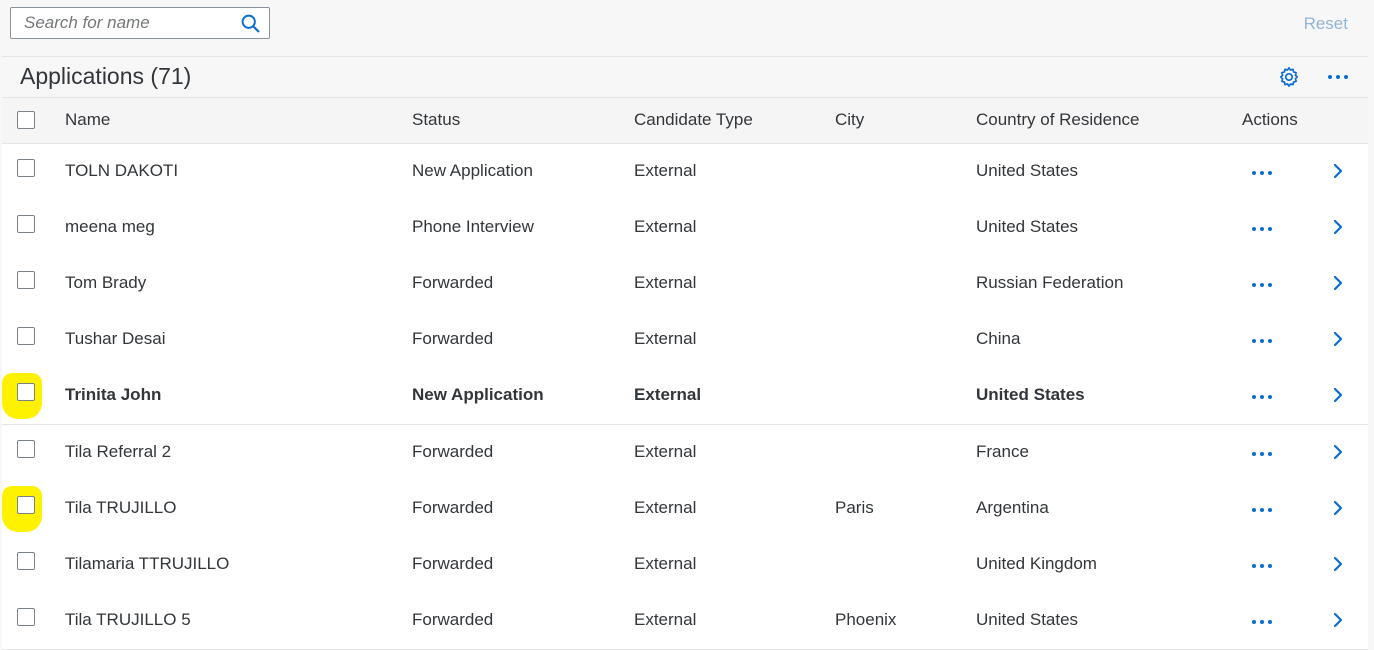 Image resolution: width=1374 pixels, height=650 pixels. What do you see at coordinates (854, 507) in the screenshot?
I see `cell-city: Paris` at bounding box center [854, 507].